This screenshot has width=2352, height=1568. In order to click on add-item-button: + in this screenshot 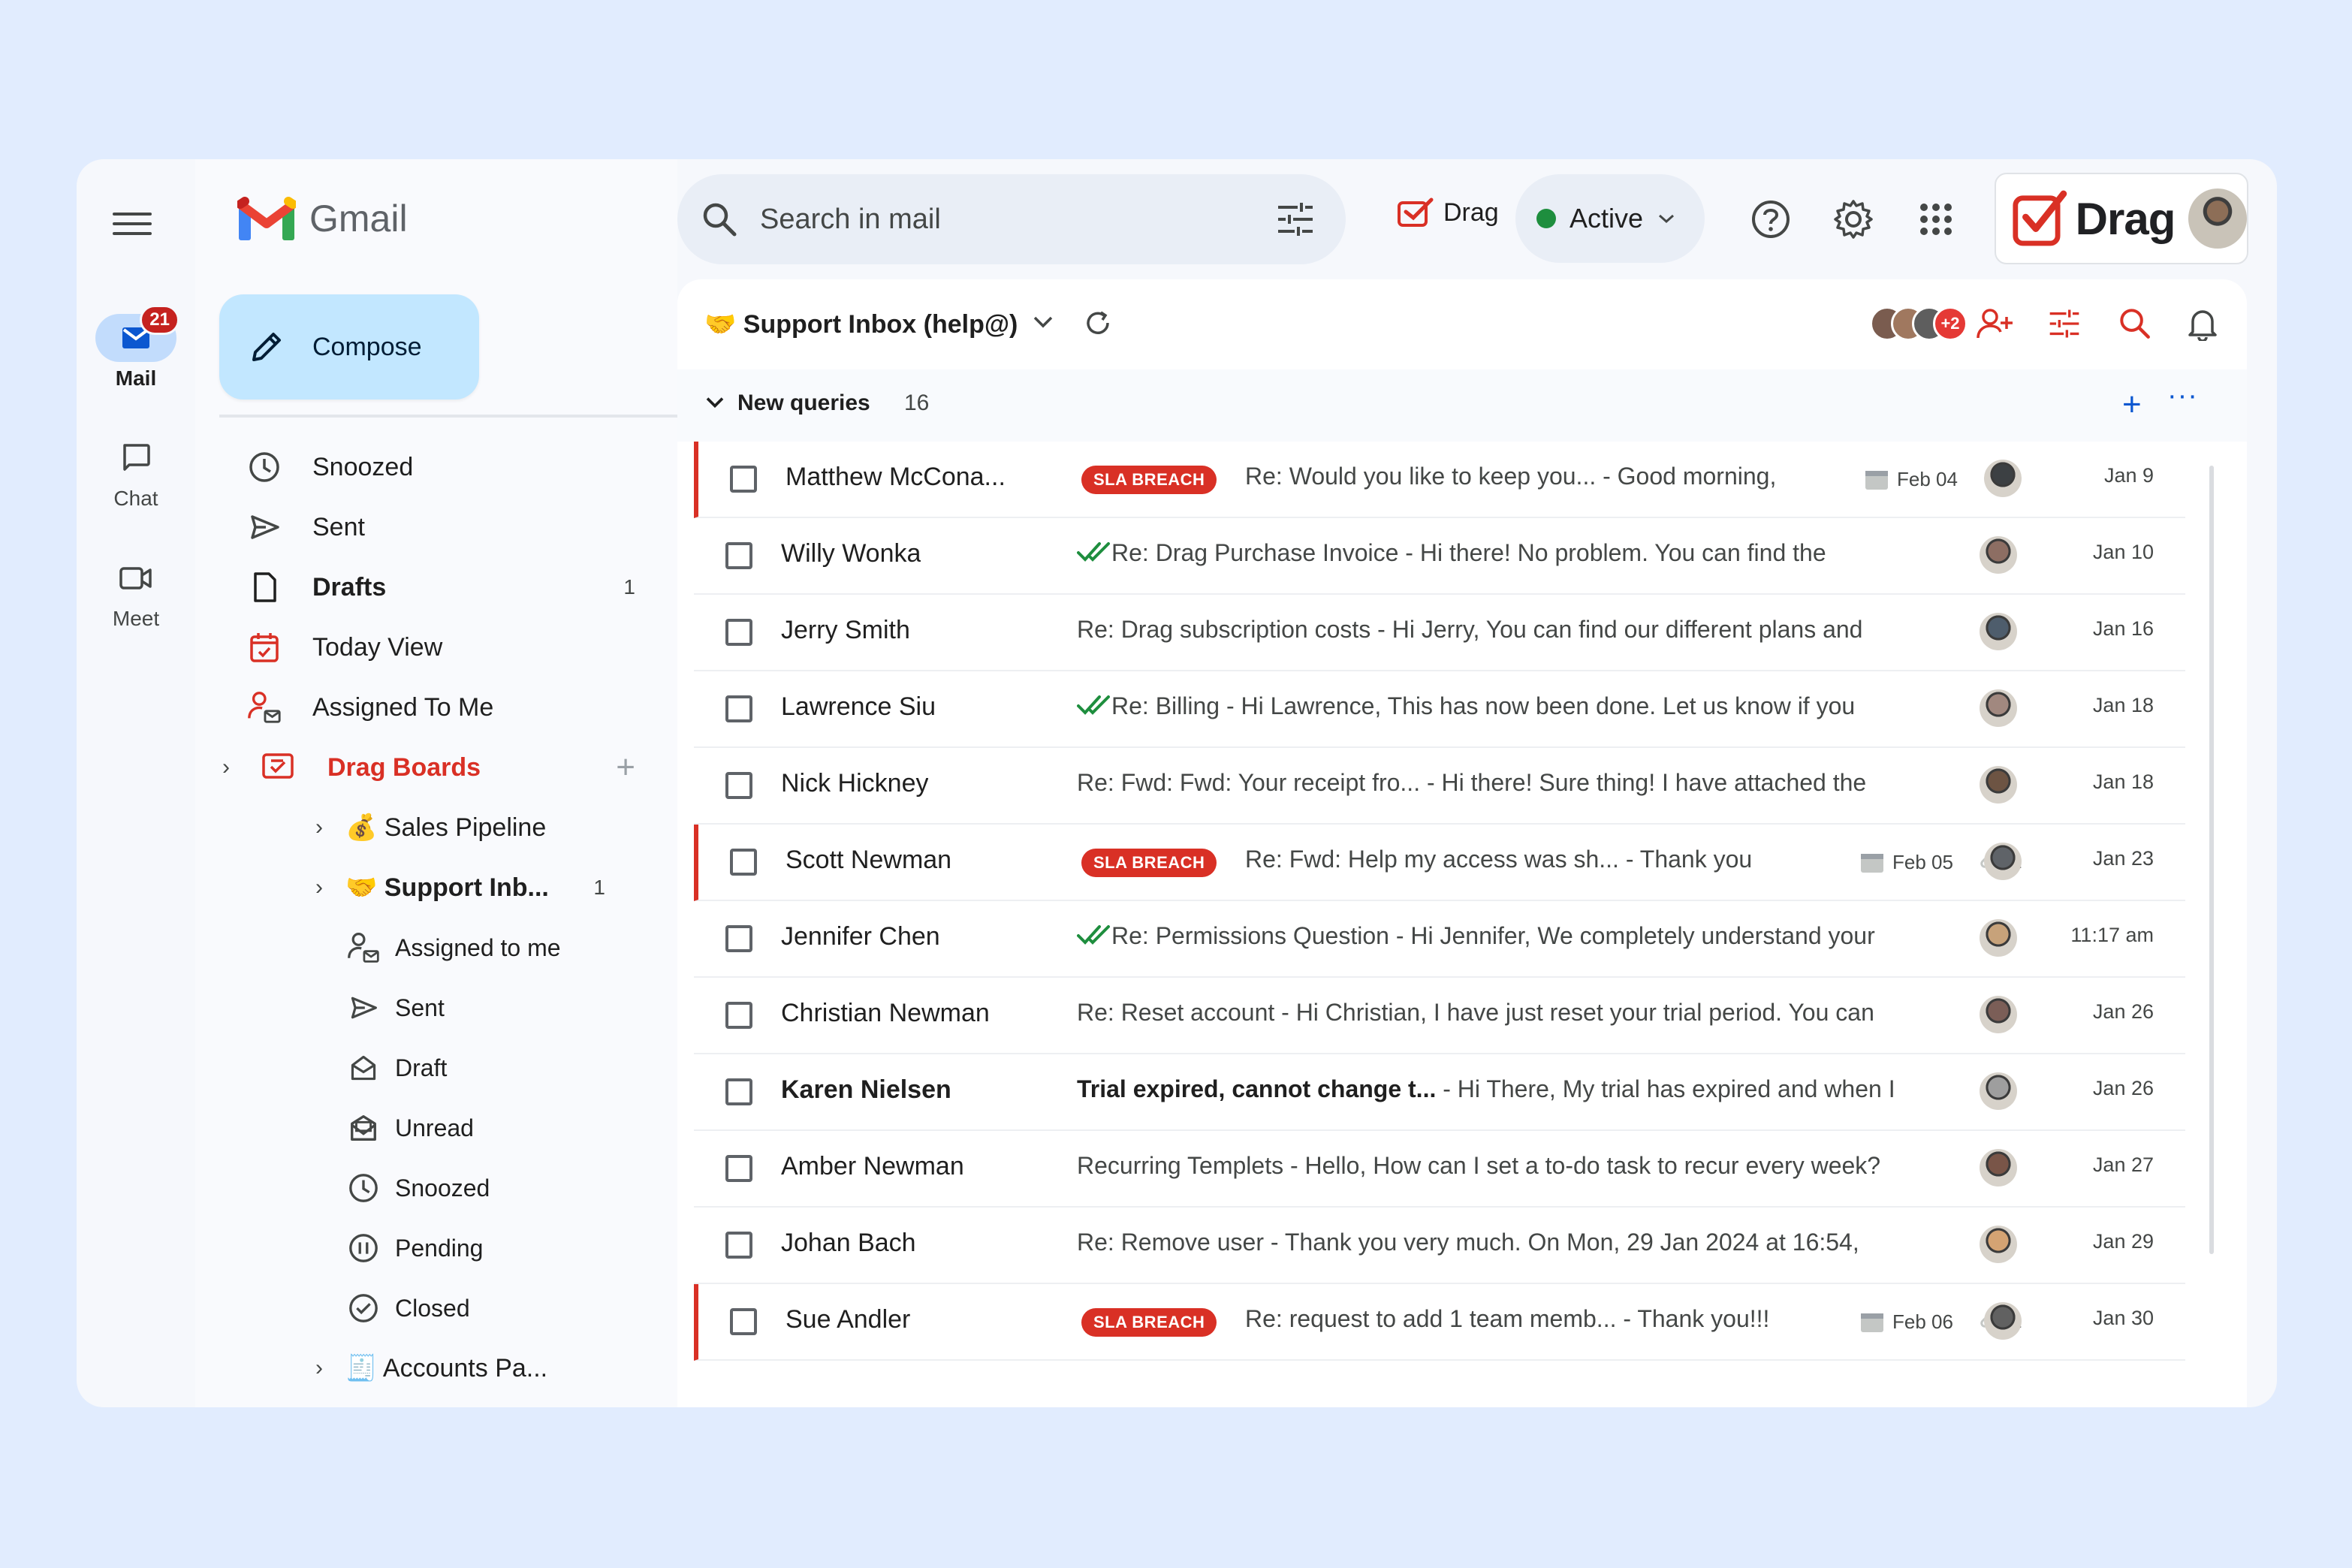, I will do `click(2132, 405)`.